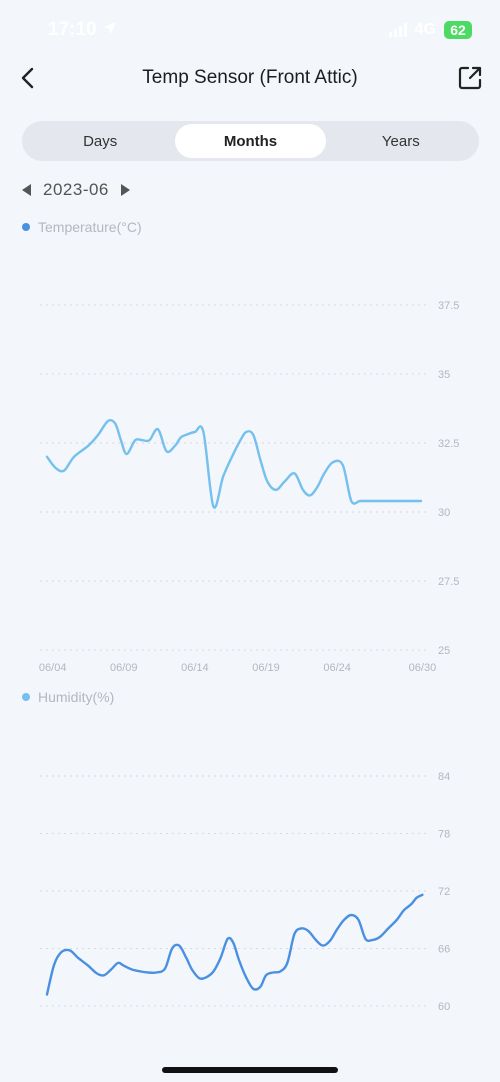 The height and width of the screenshot is (1082, 500). What do you see at coordinates (444, 1007) in the screenshot?
I see `y-tick-label: 60` at bounding box center [444, 1007].